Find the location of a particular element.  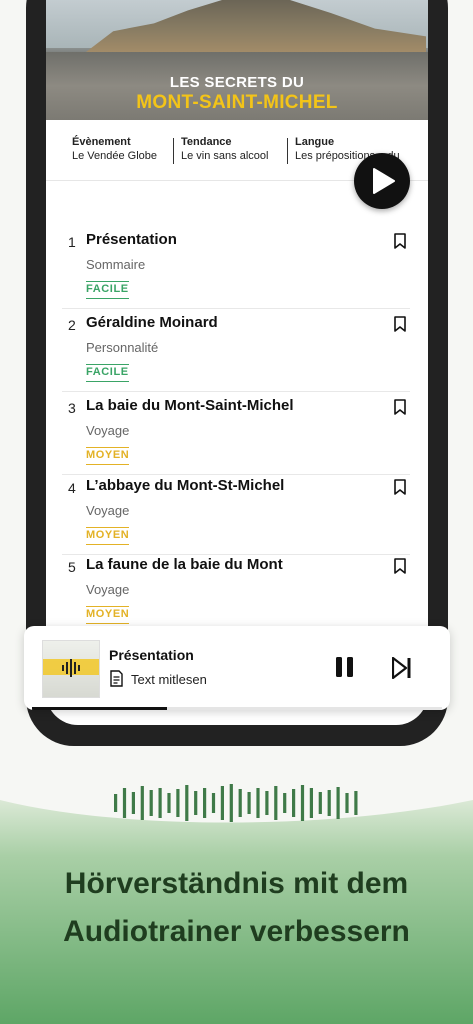

read-along-button: Text mitlesen is located at coordinates (158, 678).